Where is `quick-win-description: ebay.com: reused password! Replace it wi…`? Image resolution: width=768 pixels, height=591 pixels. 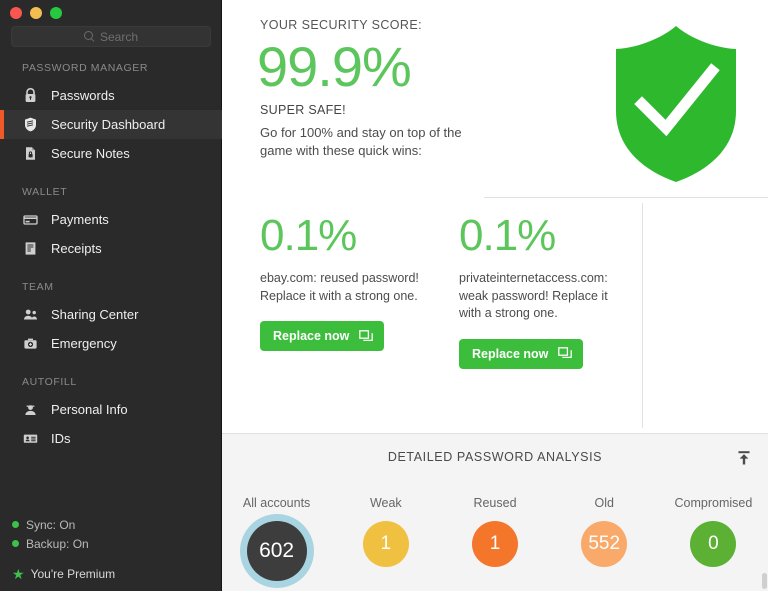 quick-win-description: ebay.com: reused password! Replace it wi… is located at coordinates (339, 287).